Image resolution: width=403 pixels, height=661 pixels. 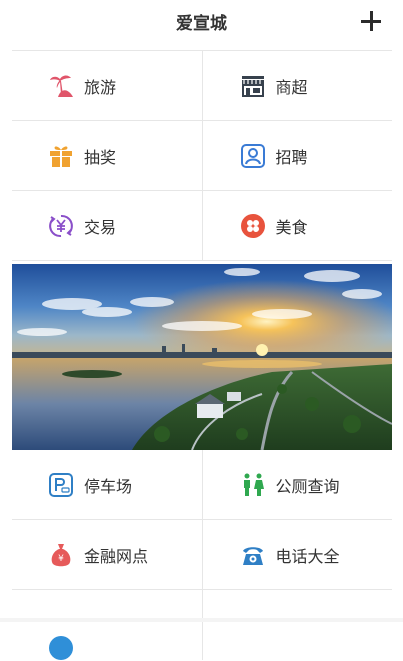 What do you see at coordinates (252, 86) in the screenshot?
I see `store-icon` at bounding box center [252, 86].